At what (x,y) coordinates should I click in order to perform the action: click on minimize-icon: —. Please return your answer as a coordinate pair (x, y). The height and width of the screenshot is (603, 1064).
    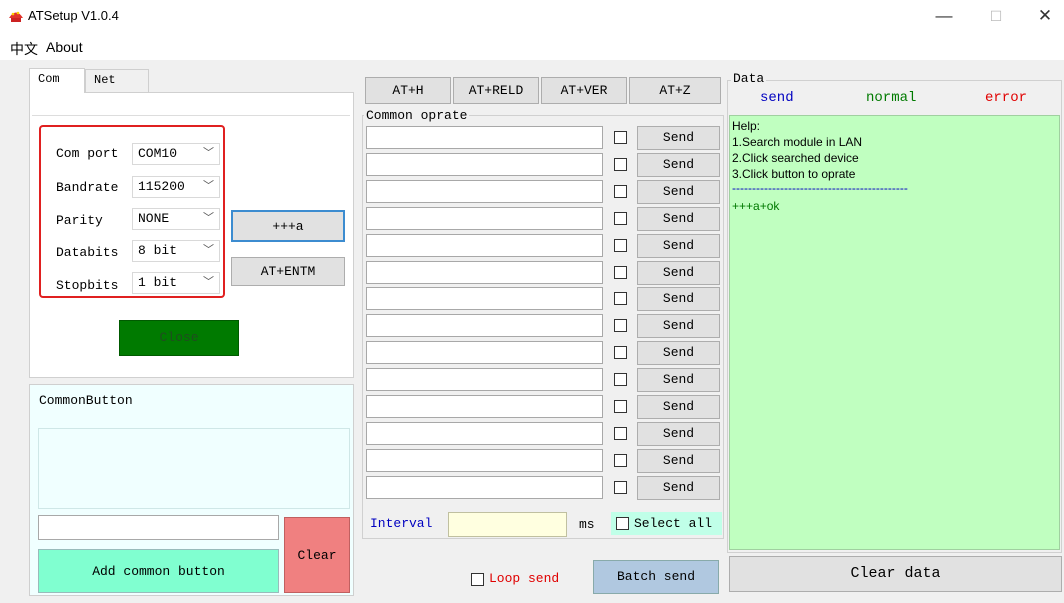
    Looking at the image, I should click on (944, 16).